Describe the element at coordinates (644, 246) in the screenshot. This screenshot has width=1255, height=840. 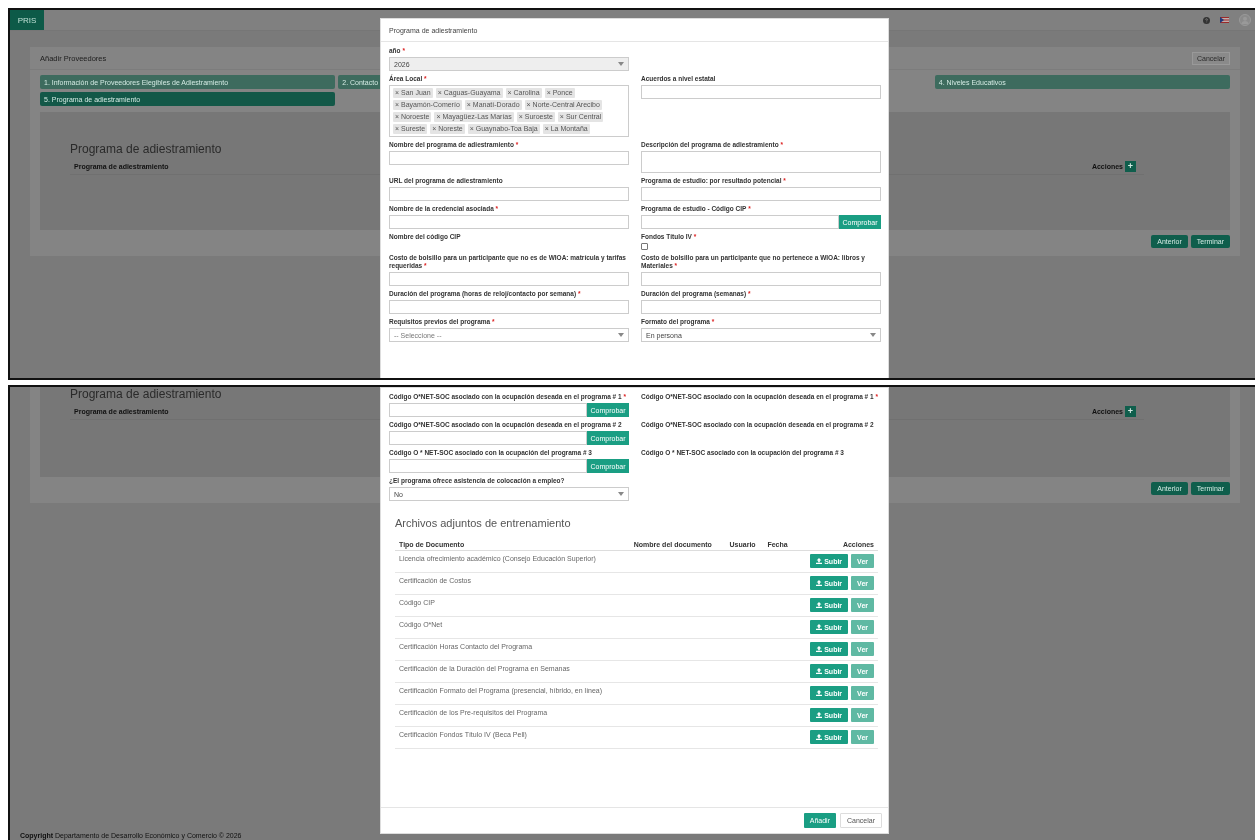
I see `checkbox` at that location.